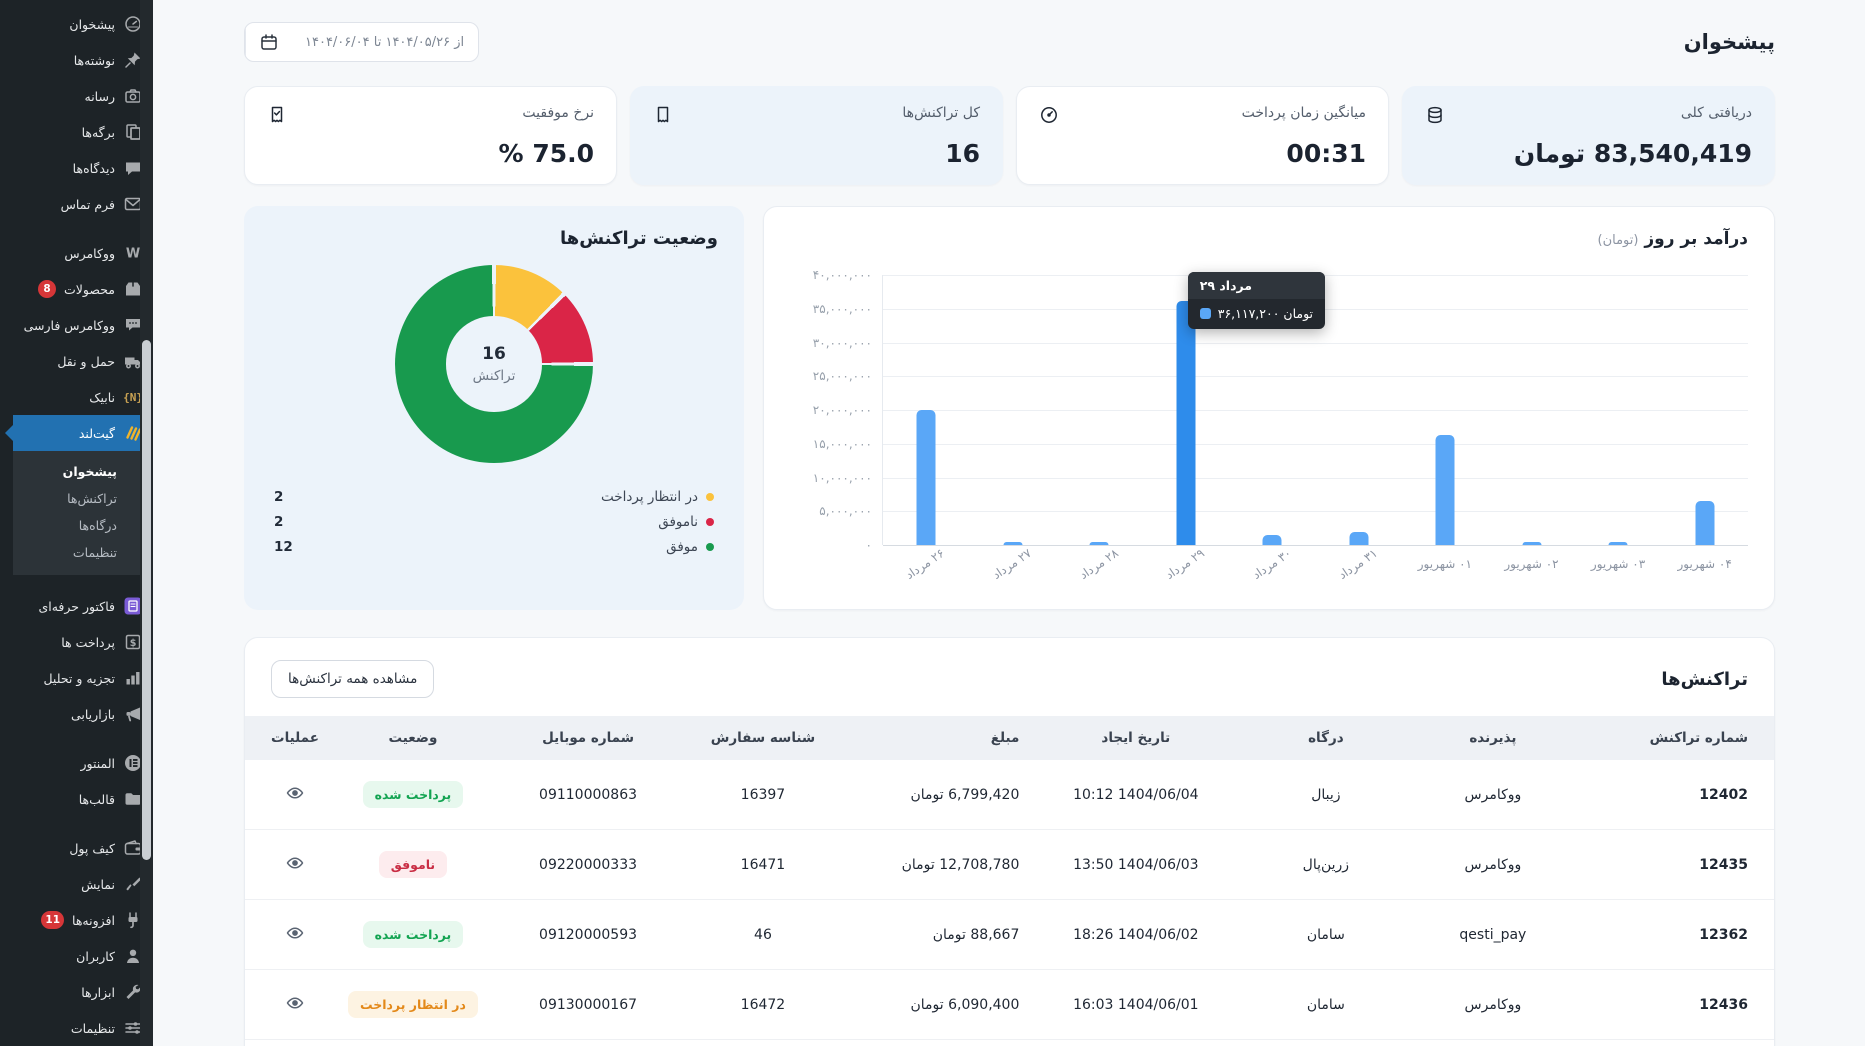 Image resolution: width=1865 pixels, height=1046 pixels. What do you see at coordinates (1049, 117) in the screenshot?
I see `gauge-icon` at bounding box center [1049, 117].